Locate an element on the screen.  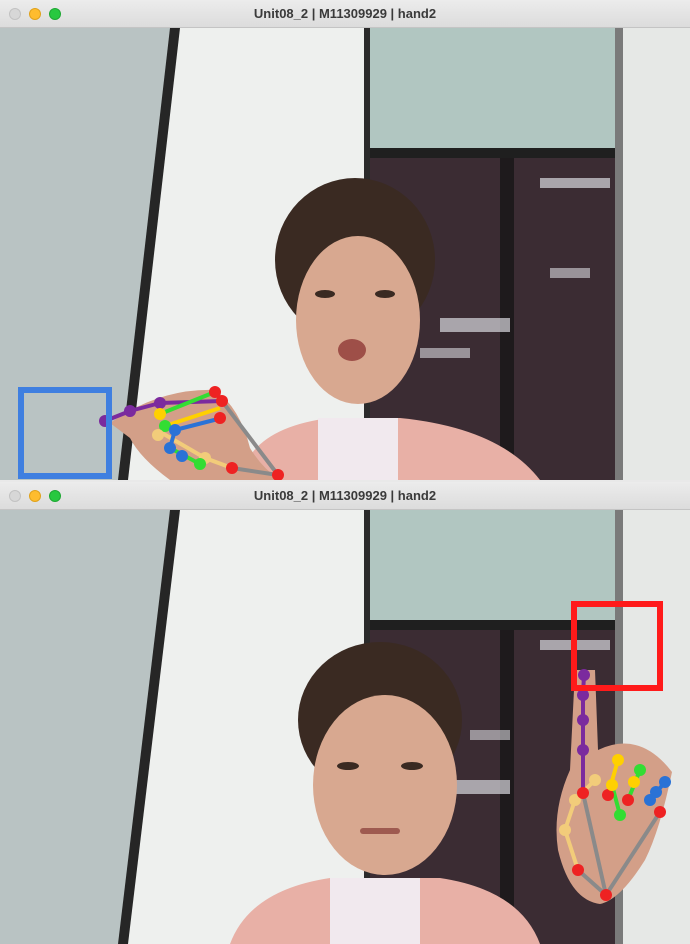
right-edge is located at coordinates (619, 254).